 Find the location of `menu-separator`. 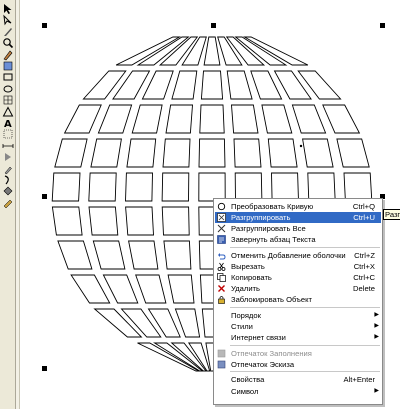

menu-separator is located at coordinates (305, 372).